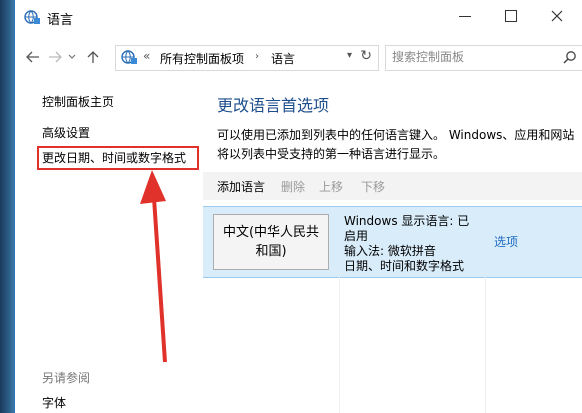  I want to click on close-button, so click(557, 16).